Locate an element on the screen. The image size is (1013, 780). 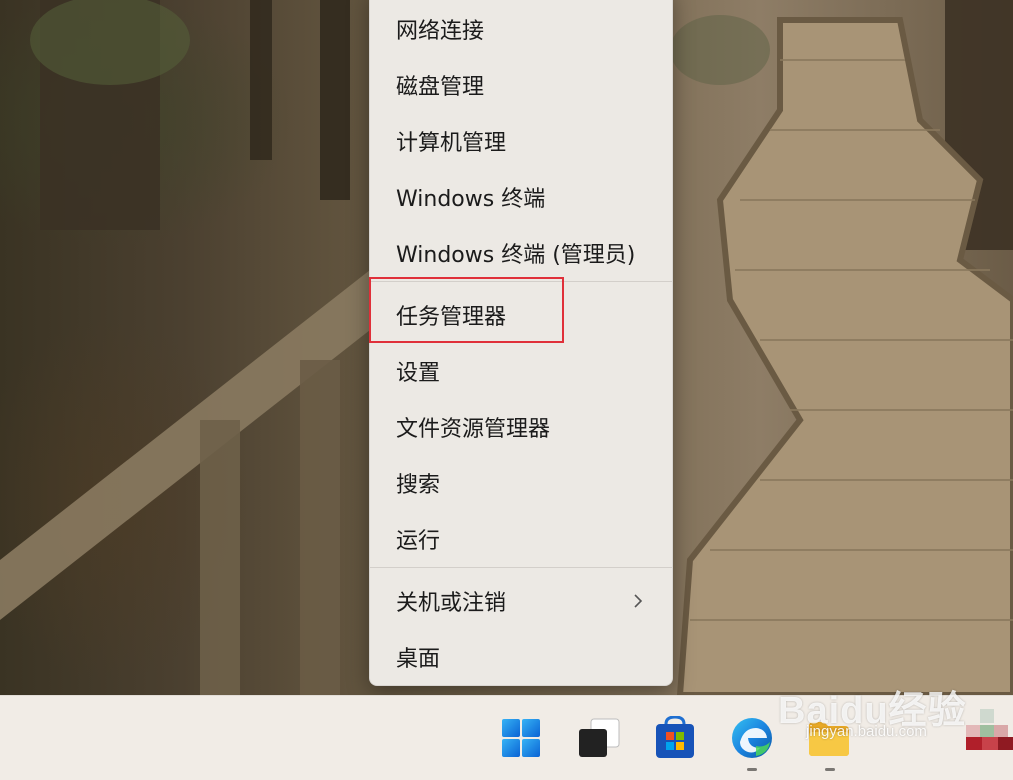
menu-item-label: 搜索 is located at coordinates (418, 485).